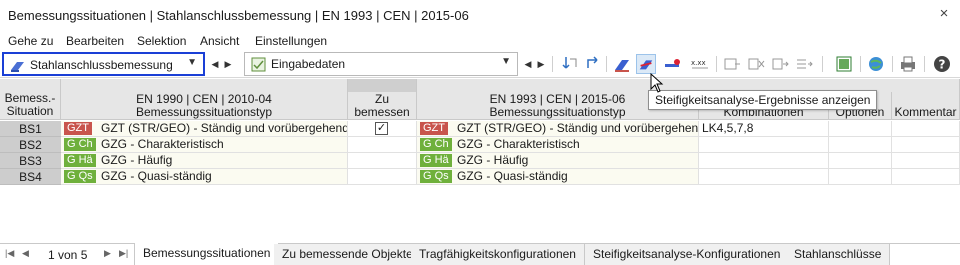 The image size is (960, 265). I want to click on col-header-top-left, so click(204, 85).